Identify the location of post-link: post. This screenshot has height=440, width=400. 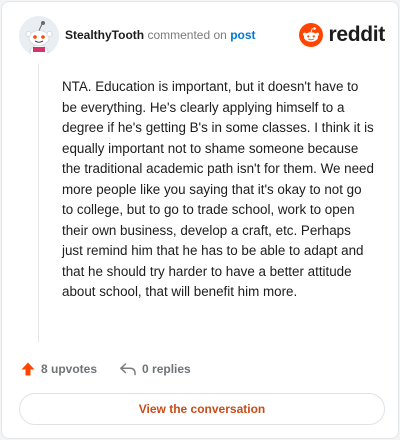
(242, 35).